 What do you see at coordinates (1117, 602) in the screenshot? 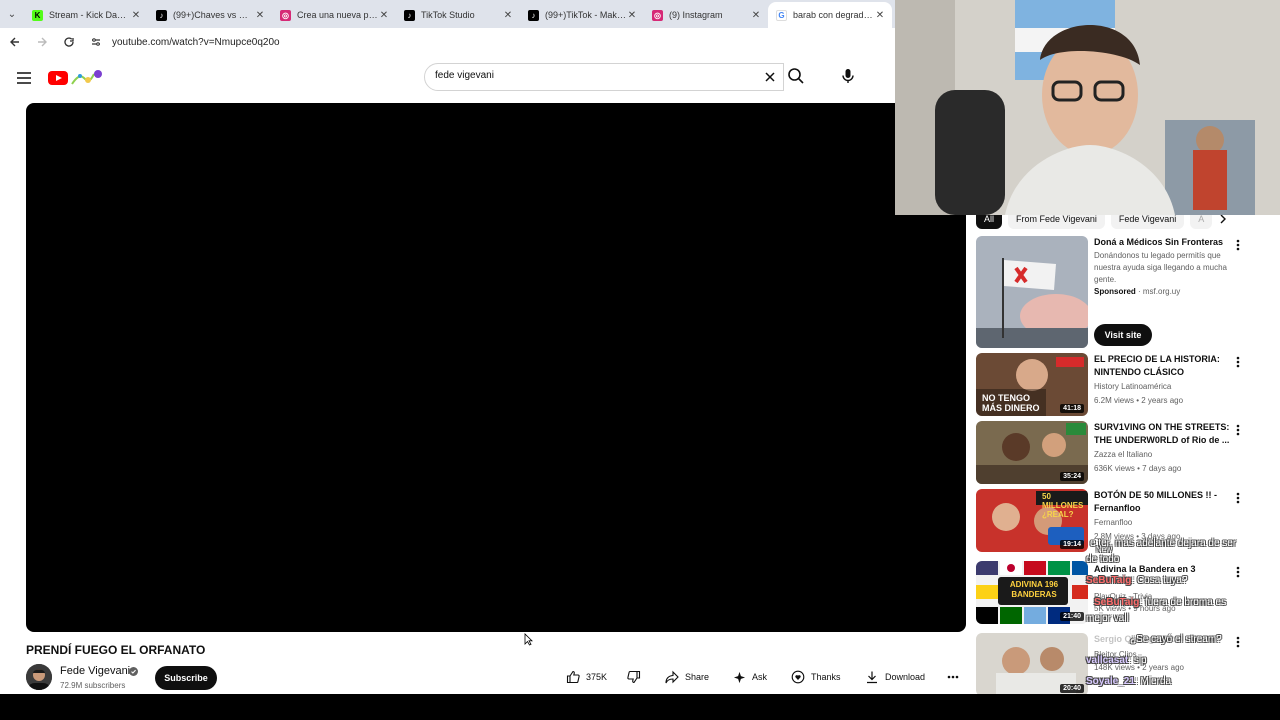
I see `chat-username: SeBuTaig` at bounding box center [1117, 602].